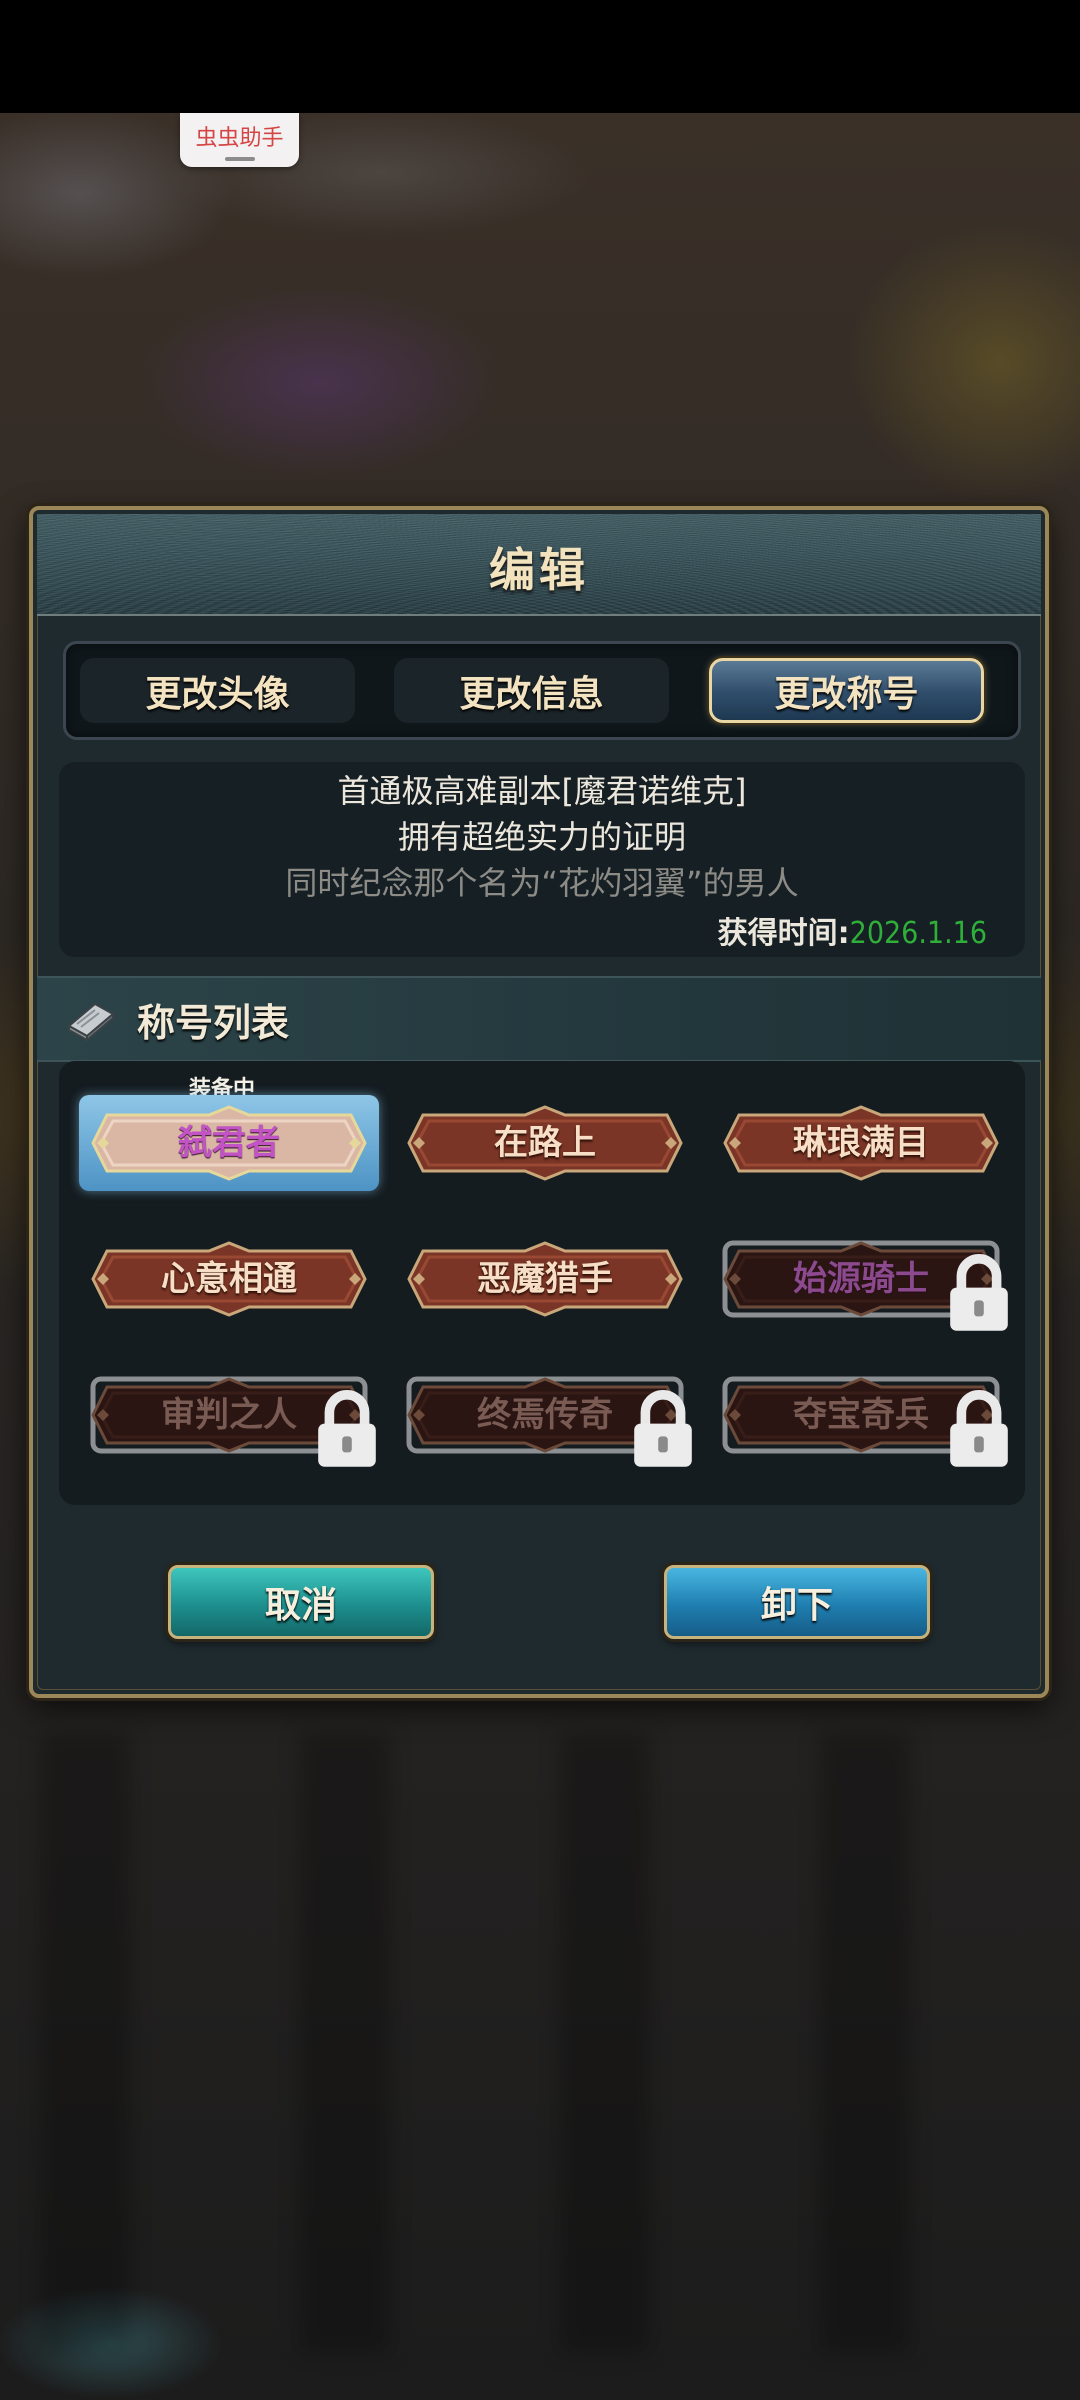  I want to click on title-badge-name: 琳琅满目, so click(861, 1143).